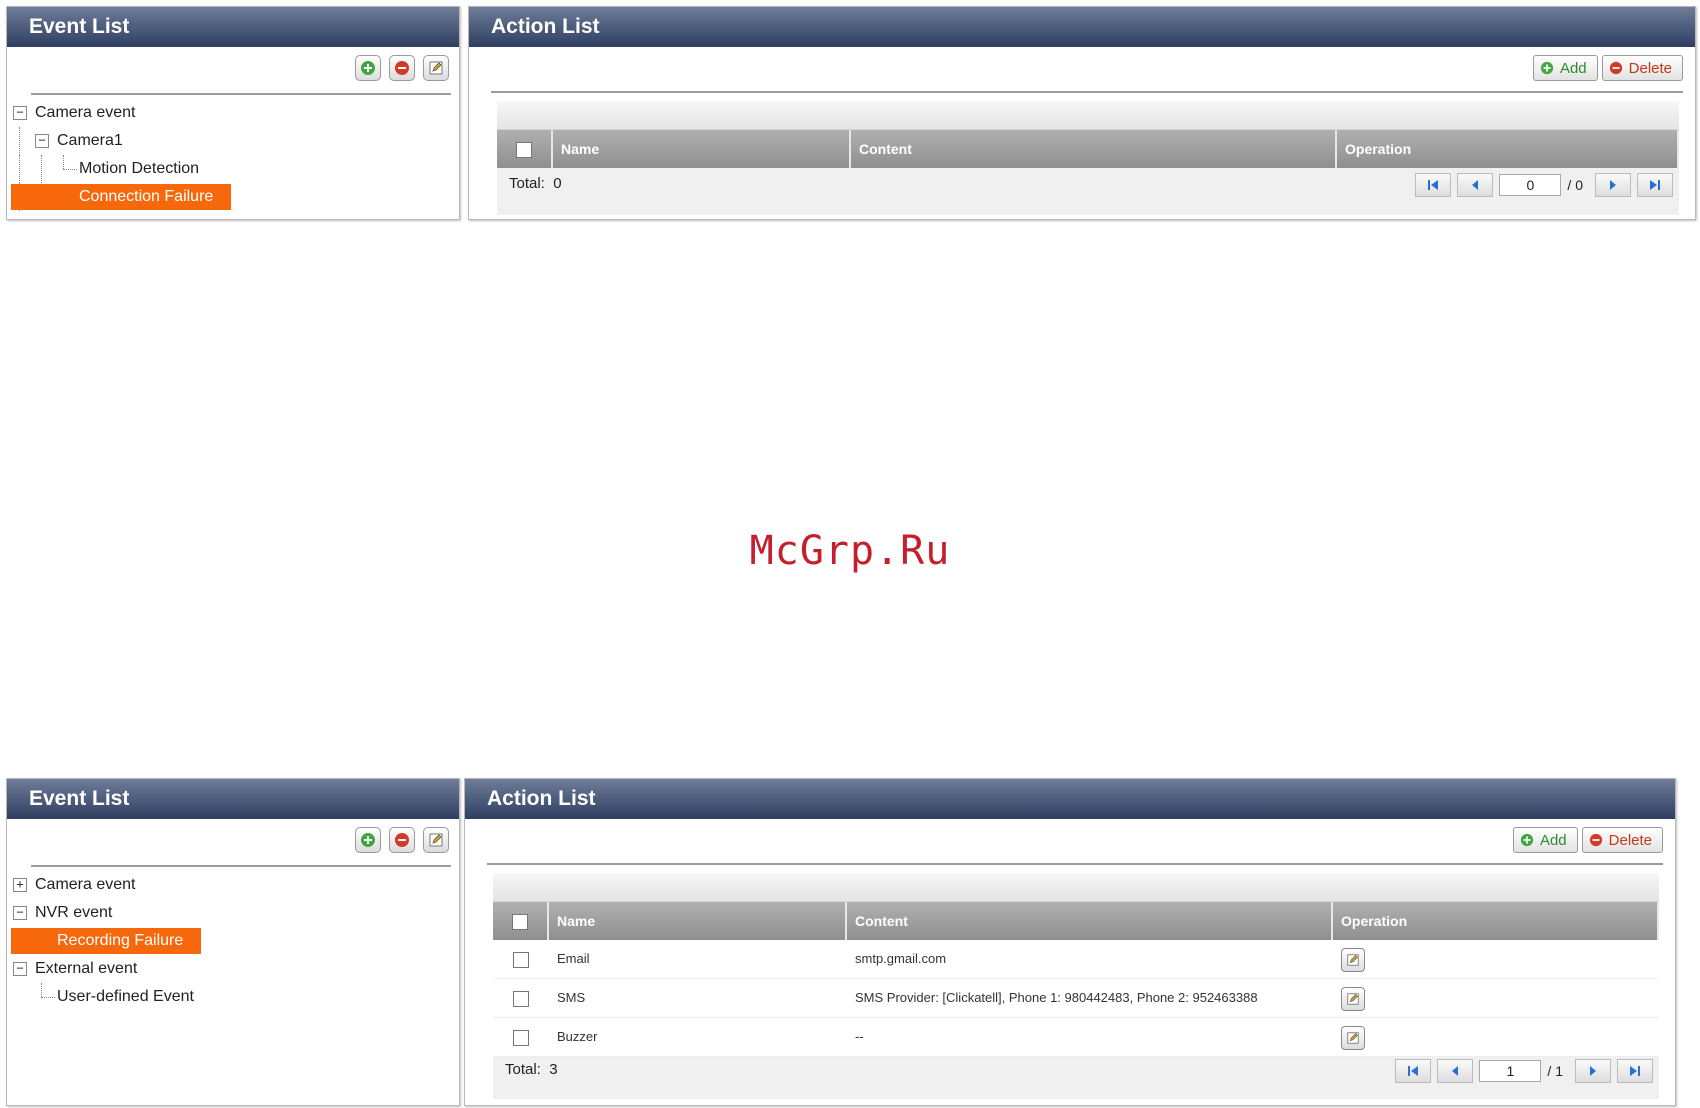 The width and height of the screenshot is (1700, 1108). Describe the element at coordinates (1076, 959) in the screenshot. I see `table-row: Email smtp.gmail.com` at that location.